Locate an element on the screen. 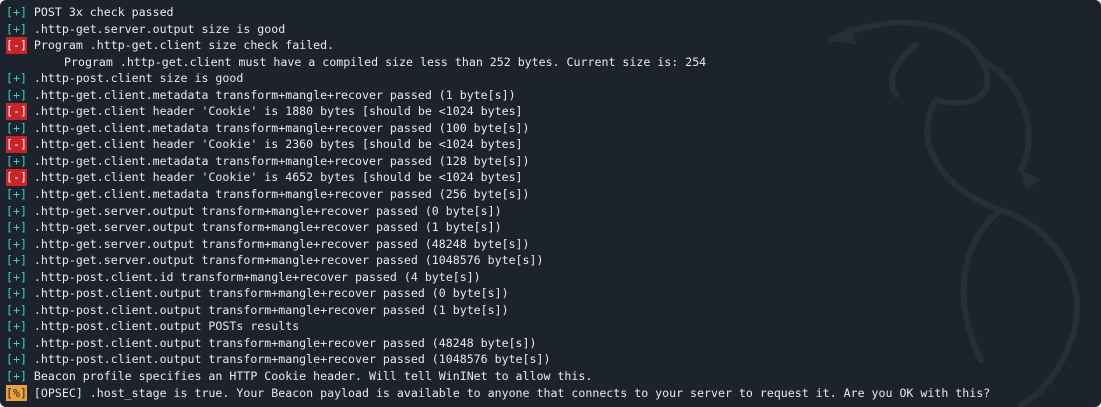  terminal-line: [+] POST 3x check passed is located at coordinates (553, 12).